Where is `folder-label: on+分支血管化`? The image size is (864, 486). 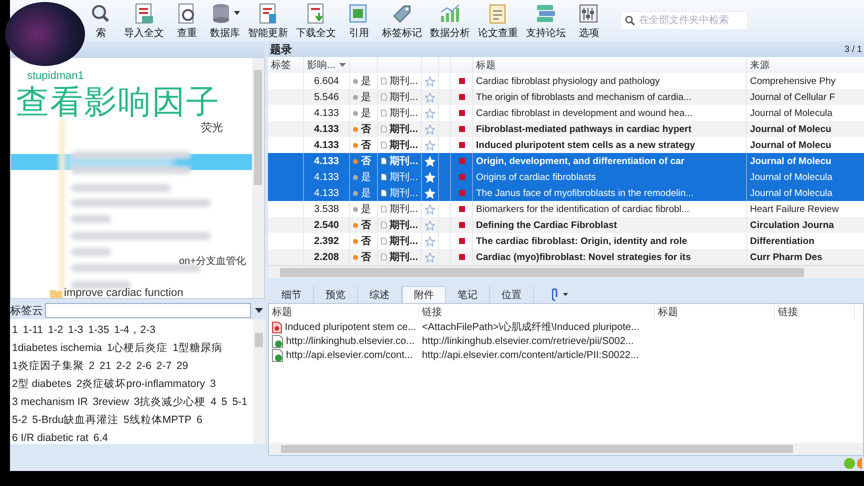
folder-label: on+分支血管化 is located at coordinates (212, 261).